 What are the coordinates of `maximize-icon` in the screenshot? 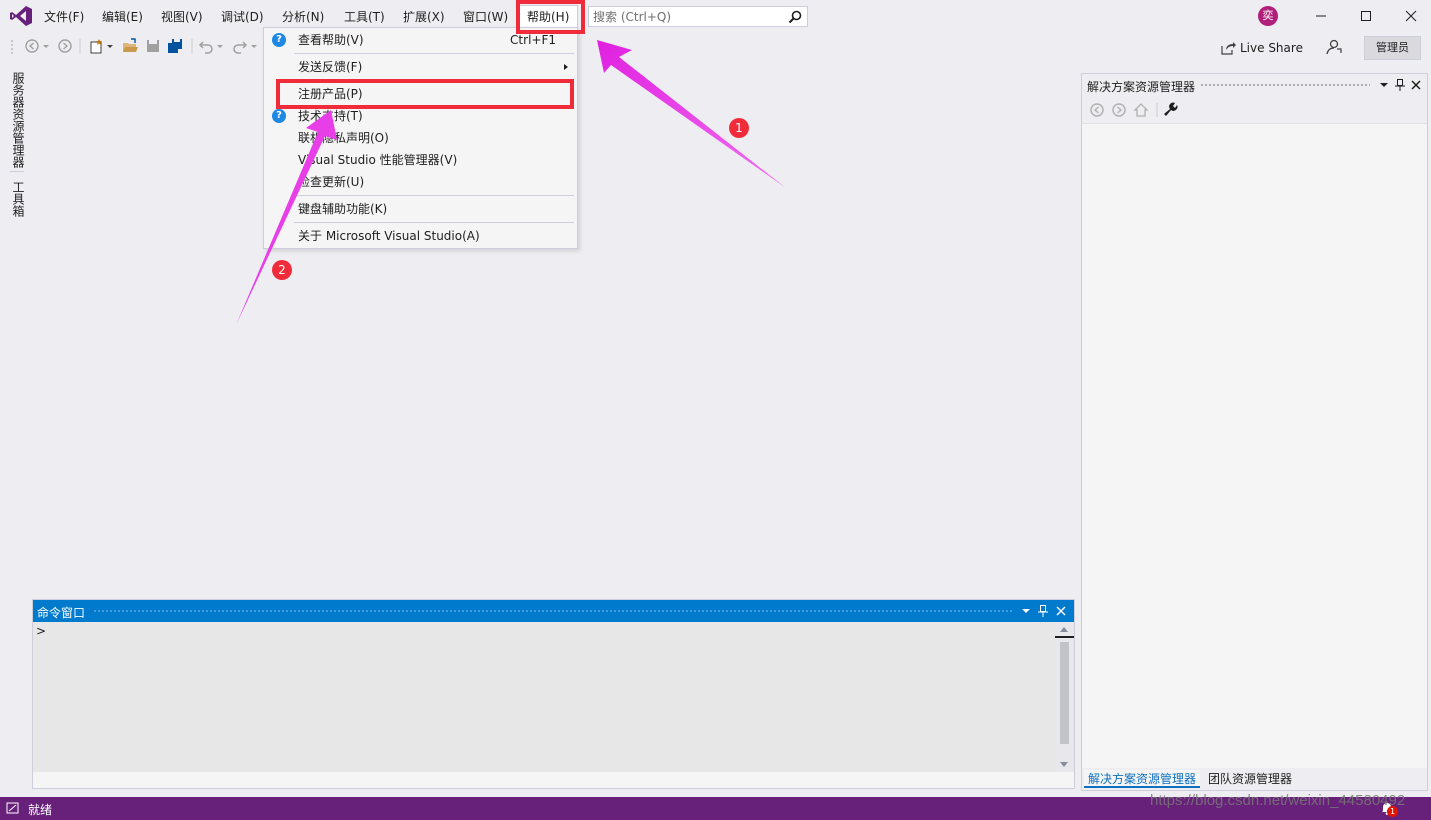 It's located at (1366, 16).